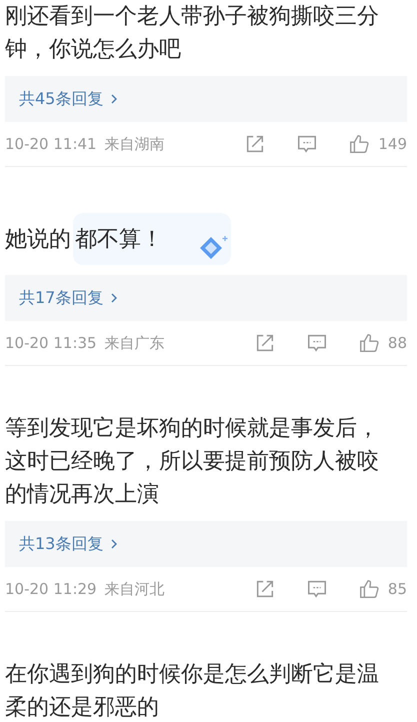 The width and height of the screenshot is (417, 722). I want to click on comment-text: 刚还看到一个老人带孙子被狗撕咬三分钟，你说怎么办吧, so click(192, 33).